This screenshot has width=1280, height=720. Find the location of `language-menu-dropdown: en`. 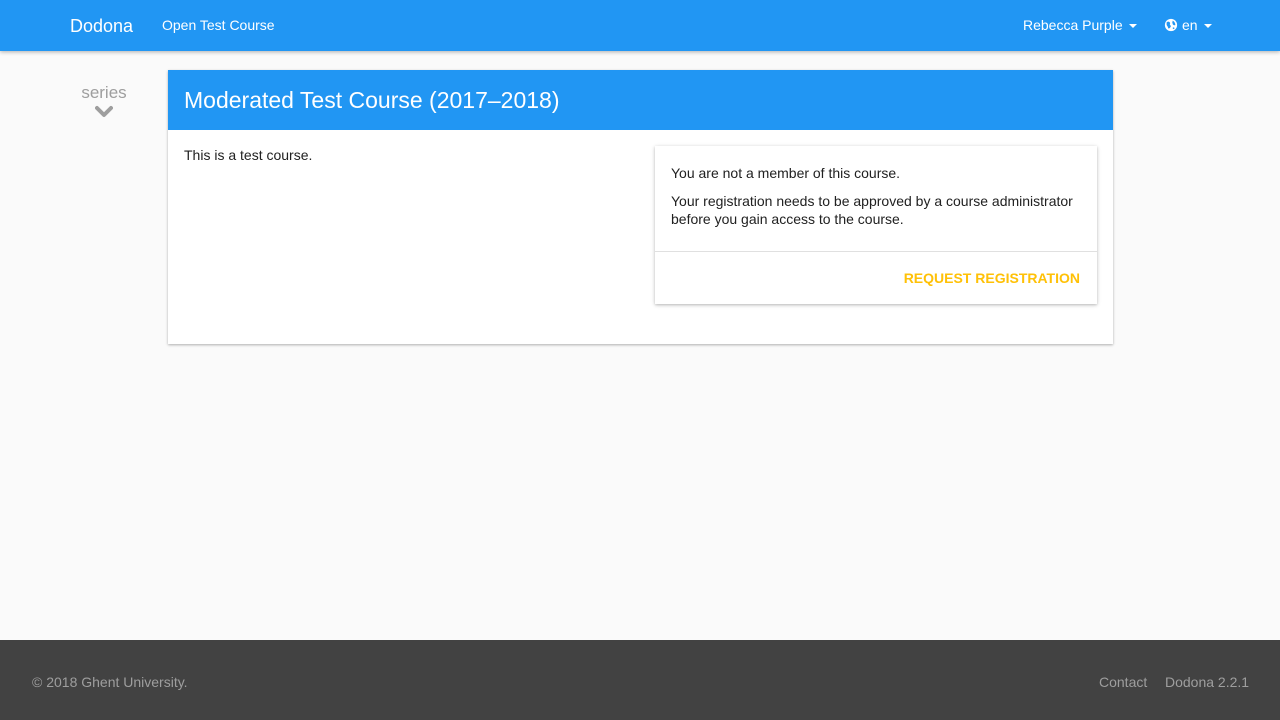

language-menu-dropdown: en is located at coordinates (1188, 25).